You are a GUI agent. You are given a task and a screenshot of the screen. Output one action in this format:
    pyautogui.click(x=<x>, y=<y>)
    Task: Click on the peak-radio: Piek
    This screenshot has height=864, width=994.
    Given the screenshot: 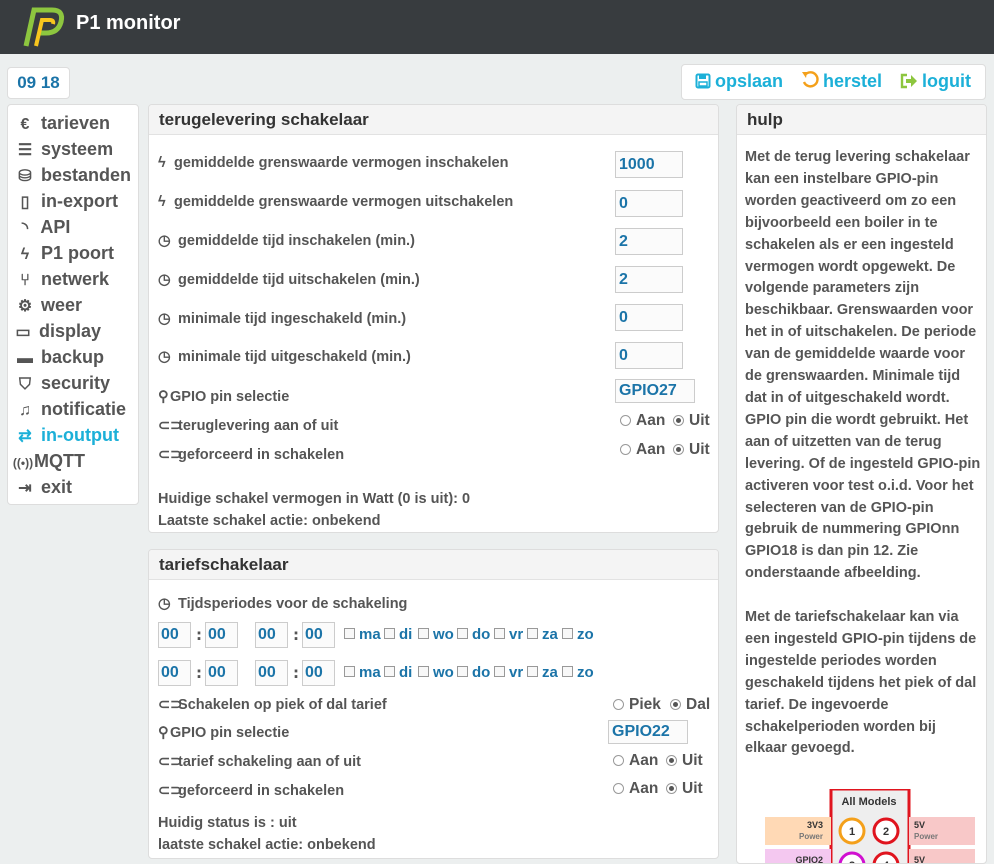 What is the action you would take?
    pyautogui.click(x=637, y=705)
    